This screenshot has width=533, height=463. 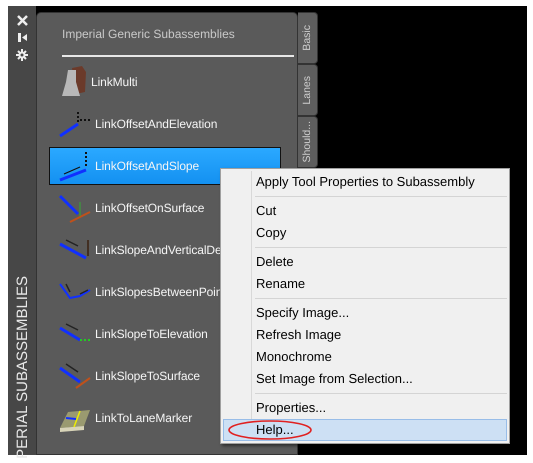 What do you see at coordinates (365, 233) in the screenshot?
I see `menu-item: Copy` at bounding box center [365, 233].